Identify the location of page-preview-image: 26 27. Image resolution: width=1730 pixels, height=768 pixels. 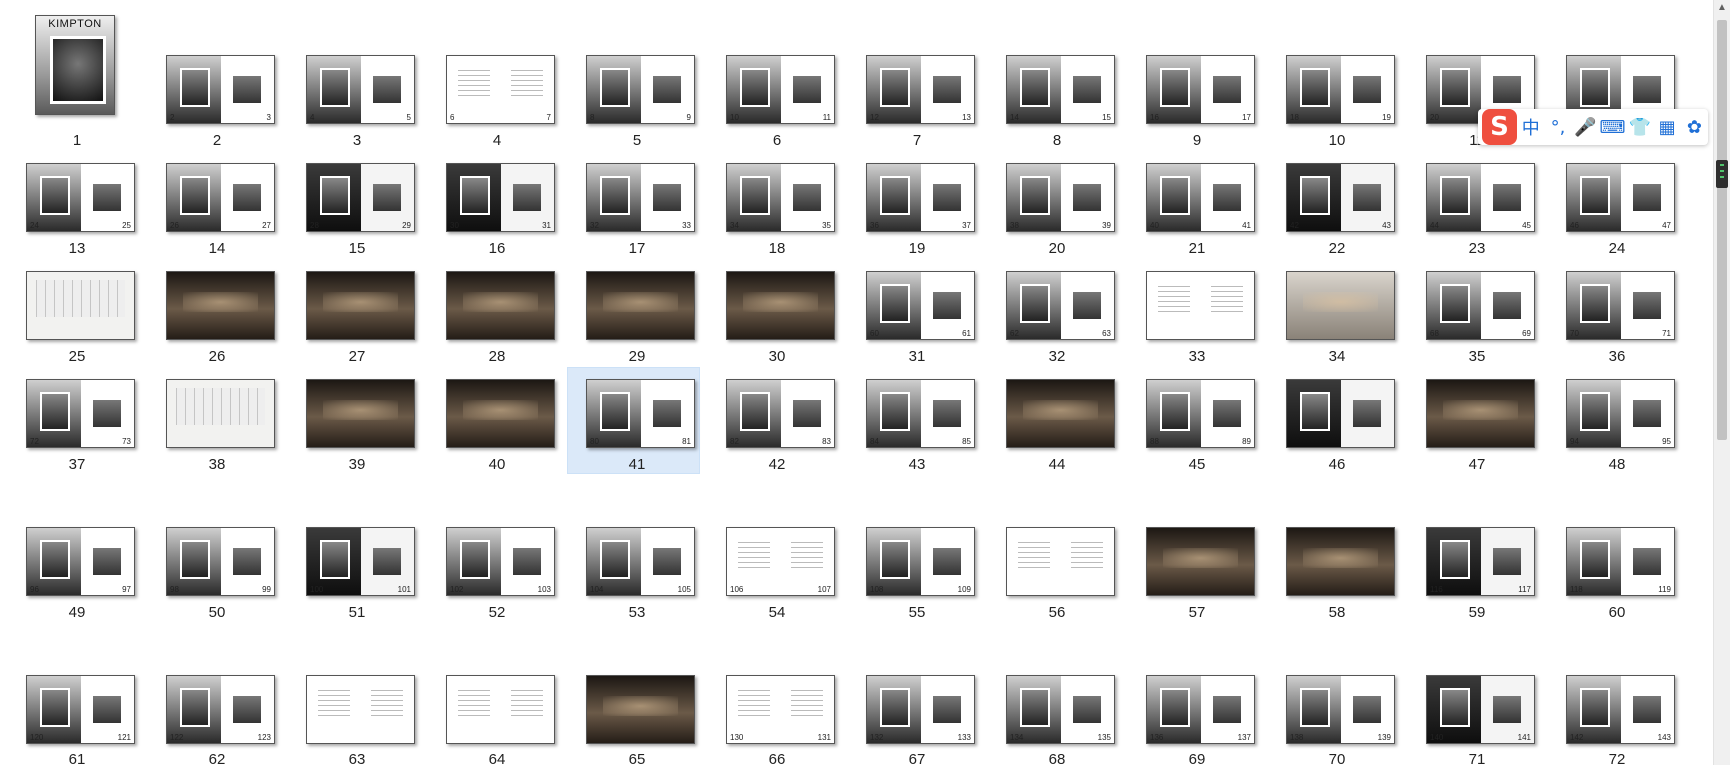
(220, 197).